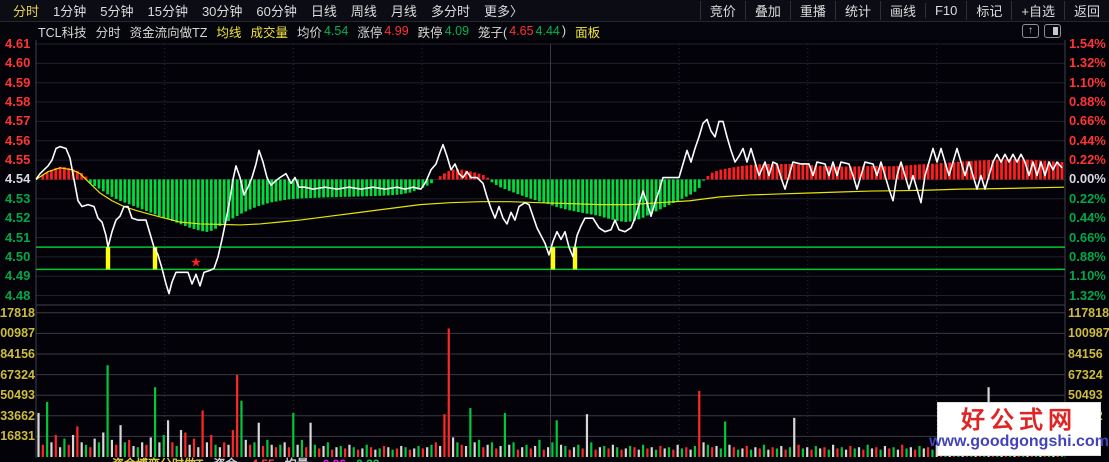 The height and width of the screenshot is (462, 1109). What do you see at coordinates (1087, 63) in the screenshot?
I see `pct-axis-label: 1.32%` at bounding box center [1087, 63].